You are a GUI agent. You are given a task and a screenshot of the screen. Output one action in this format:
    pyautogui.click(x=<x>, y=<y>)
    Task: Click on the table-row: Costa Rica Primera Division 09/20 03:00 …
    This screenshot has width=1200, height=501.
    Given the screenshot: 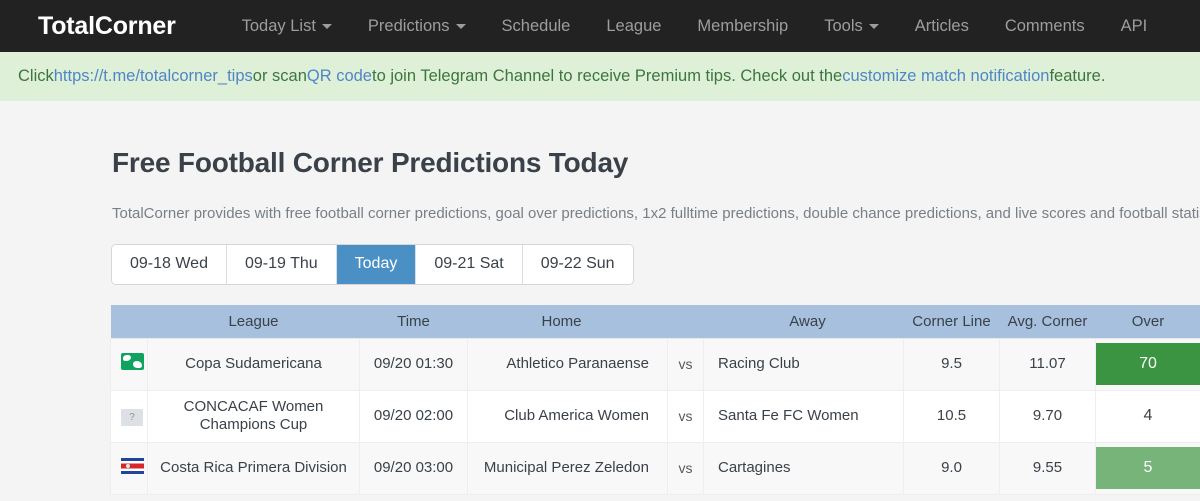 What is the action you would take?
    pyautogui.click(x=655, y=468)
    